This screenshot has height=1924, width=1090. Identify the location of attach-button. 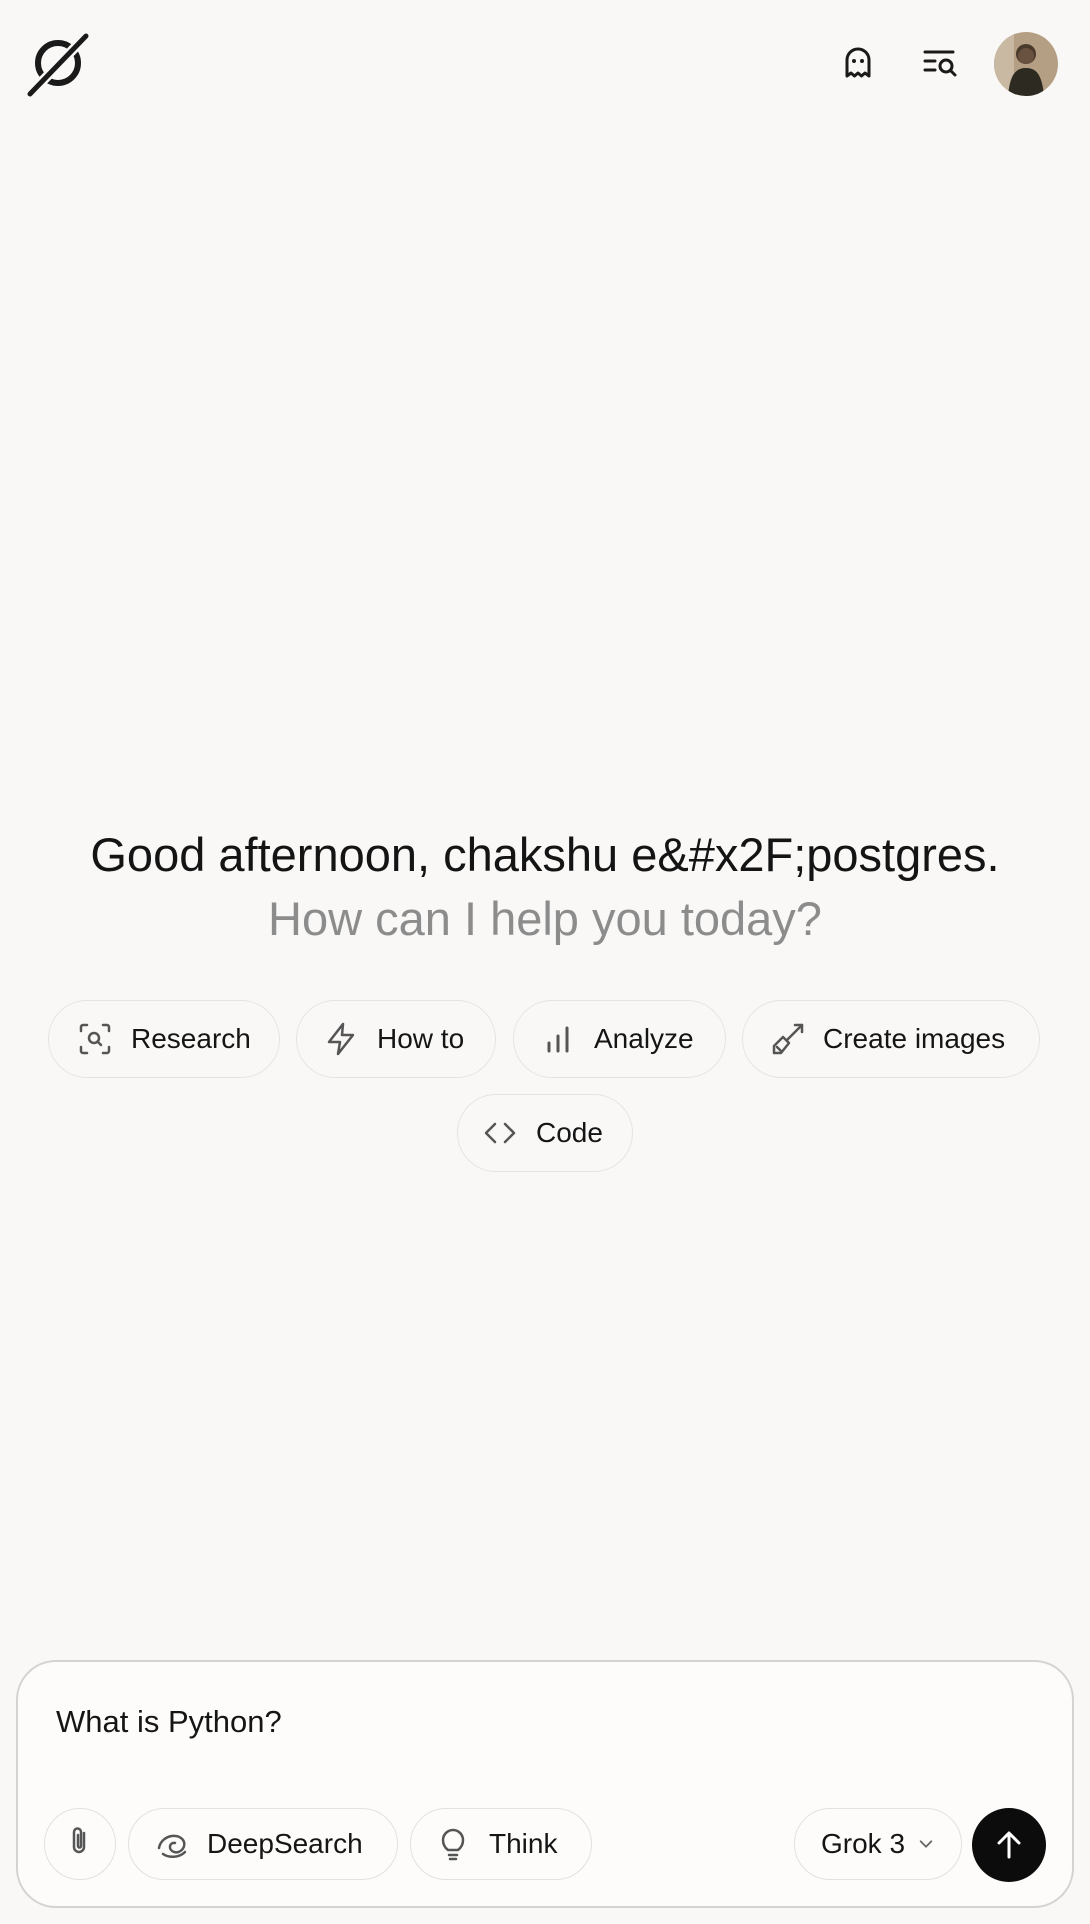
(80, 1844).